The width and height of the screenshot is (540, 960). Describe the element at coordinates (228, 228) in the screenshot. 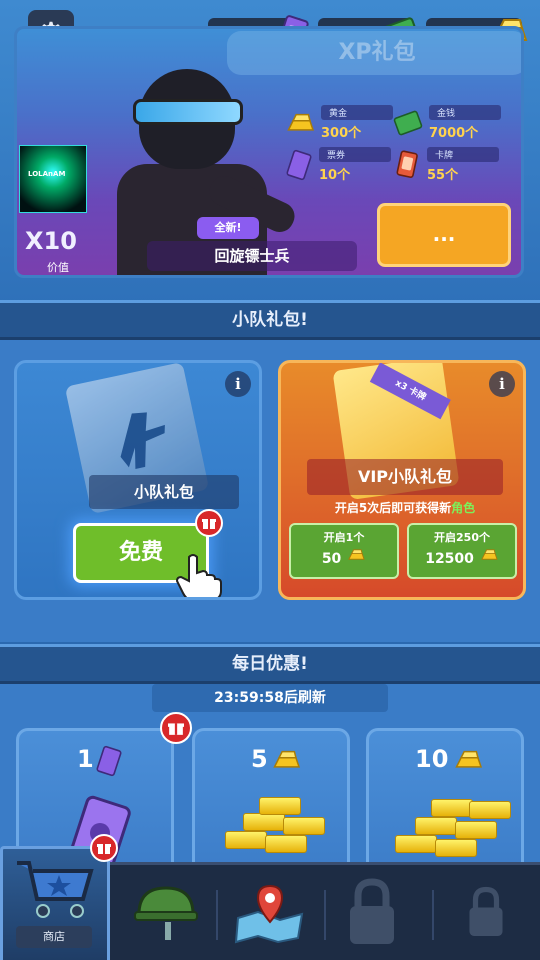

I see `new-badge: 全新!` at that location.